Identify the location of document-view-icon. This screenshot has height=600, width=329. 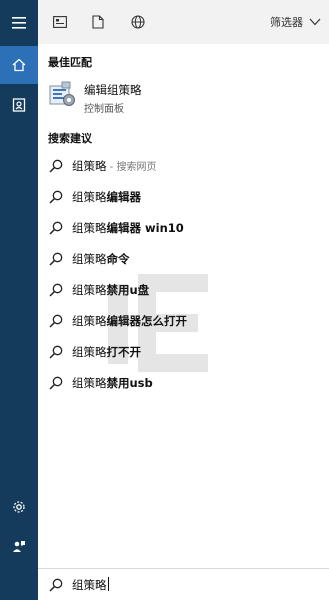
(60, 22).